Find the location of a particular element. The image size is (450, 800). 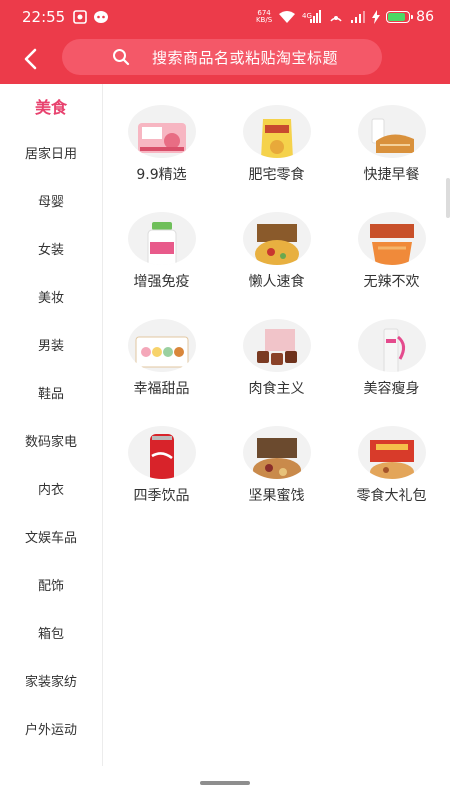

grid-item-desserts: 幸福甜品 is located at coordinates (161, 348).